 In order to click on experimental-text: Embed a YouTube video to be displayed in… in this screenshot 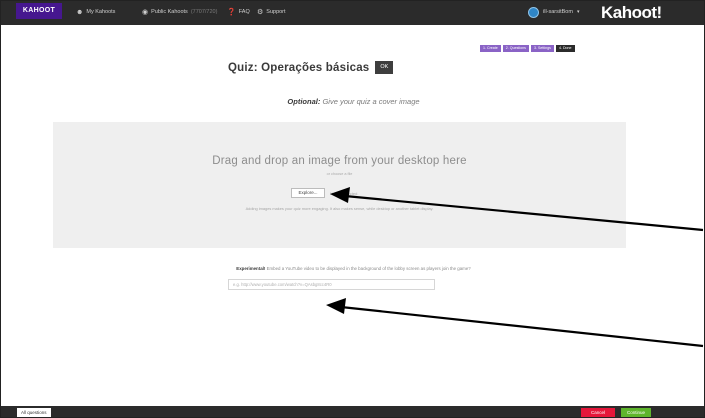, I will do `click(368, 268)`.